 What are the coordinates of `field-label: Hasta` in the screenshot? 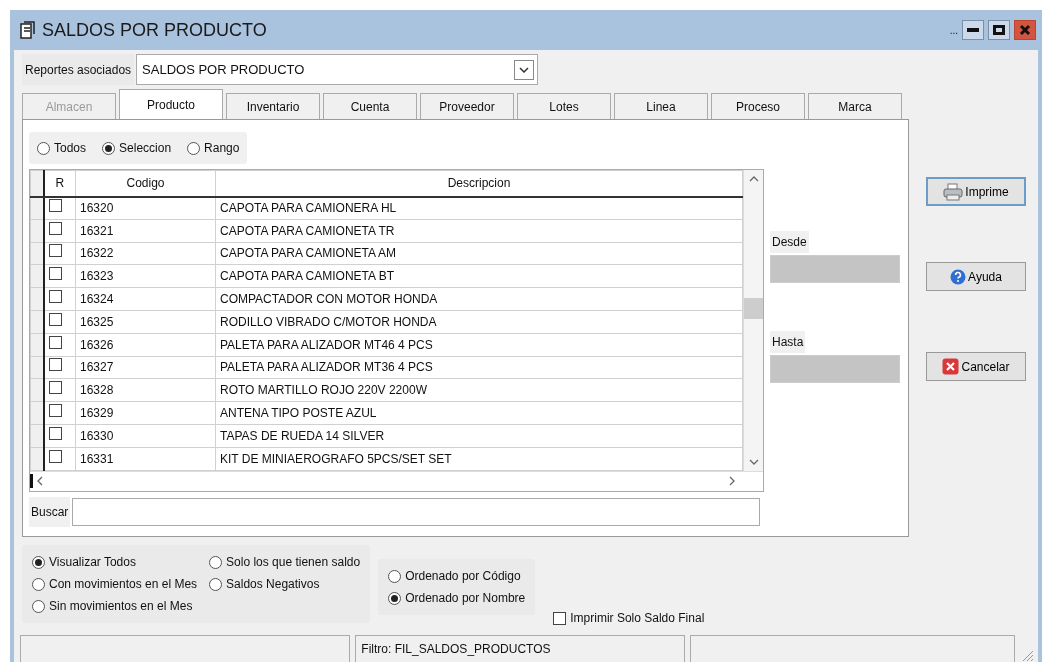 It's located at (788, 342).